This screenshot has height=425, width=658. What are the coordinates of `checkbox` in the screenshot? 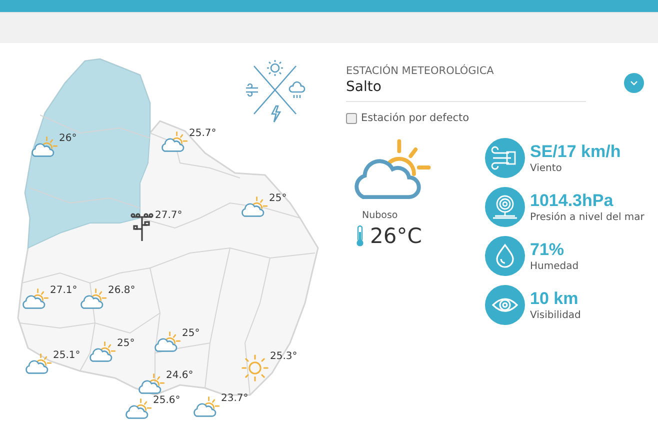 It's located at (351, 118).